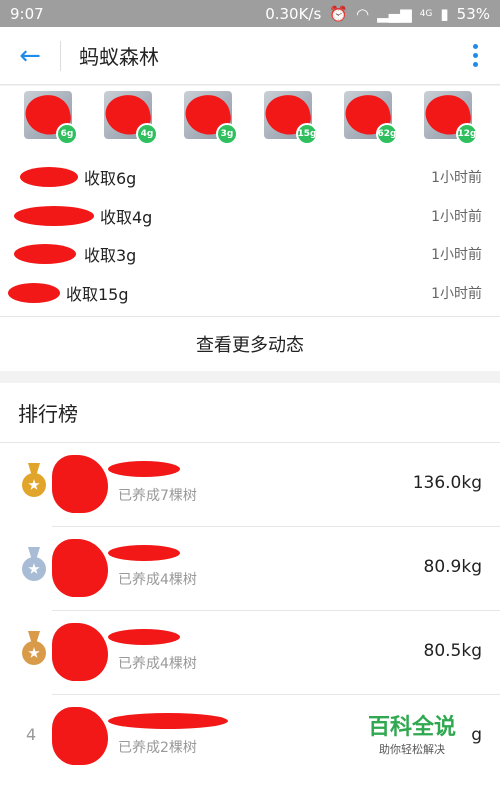 The image size is (500, 790). What do you see at coordinates (411, 727) in the screenshot?
I see `watermark-title: 百科全说` at bounding box center [411, 727].